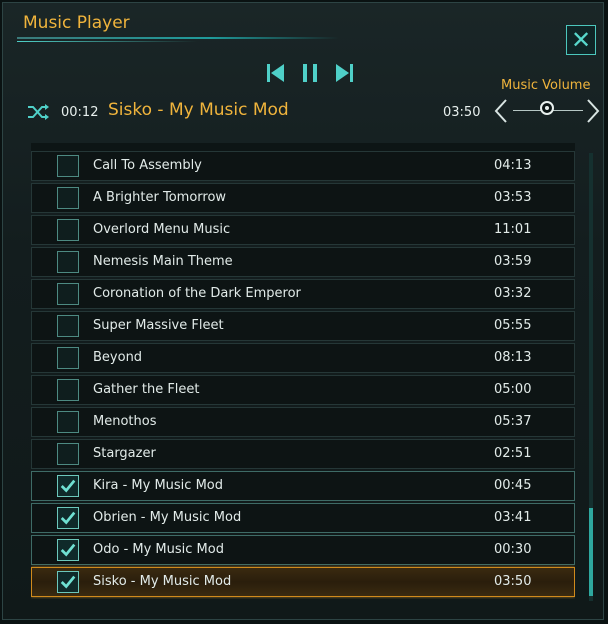 Image resolution: width=608 pixels, height=624 pixels. I want to click on shuffle-icon, so click(38, 112).